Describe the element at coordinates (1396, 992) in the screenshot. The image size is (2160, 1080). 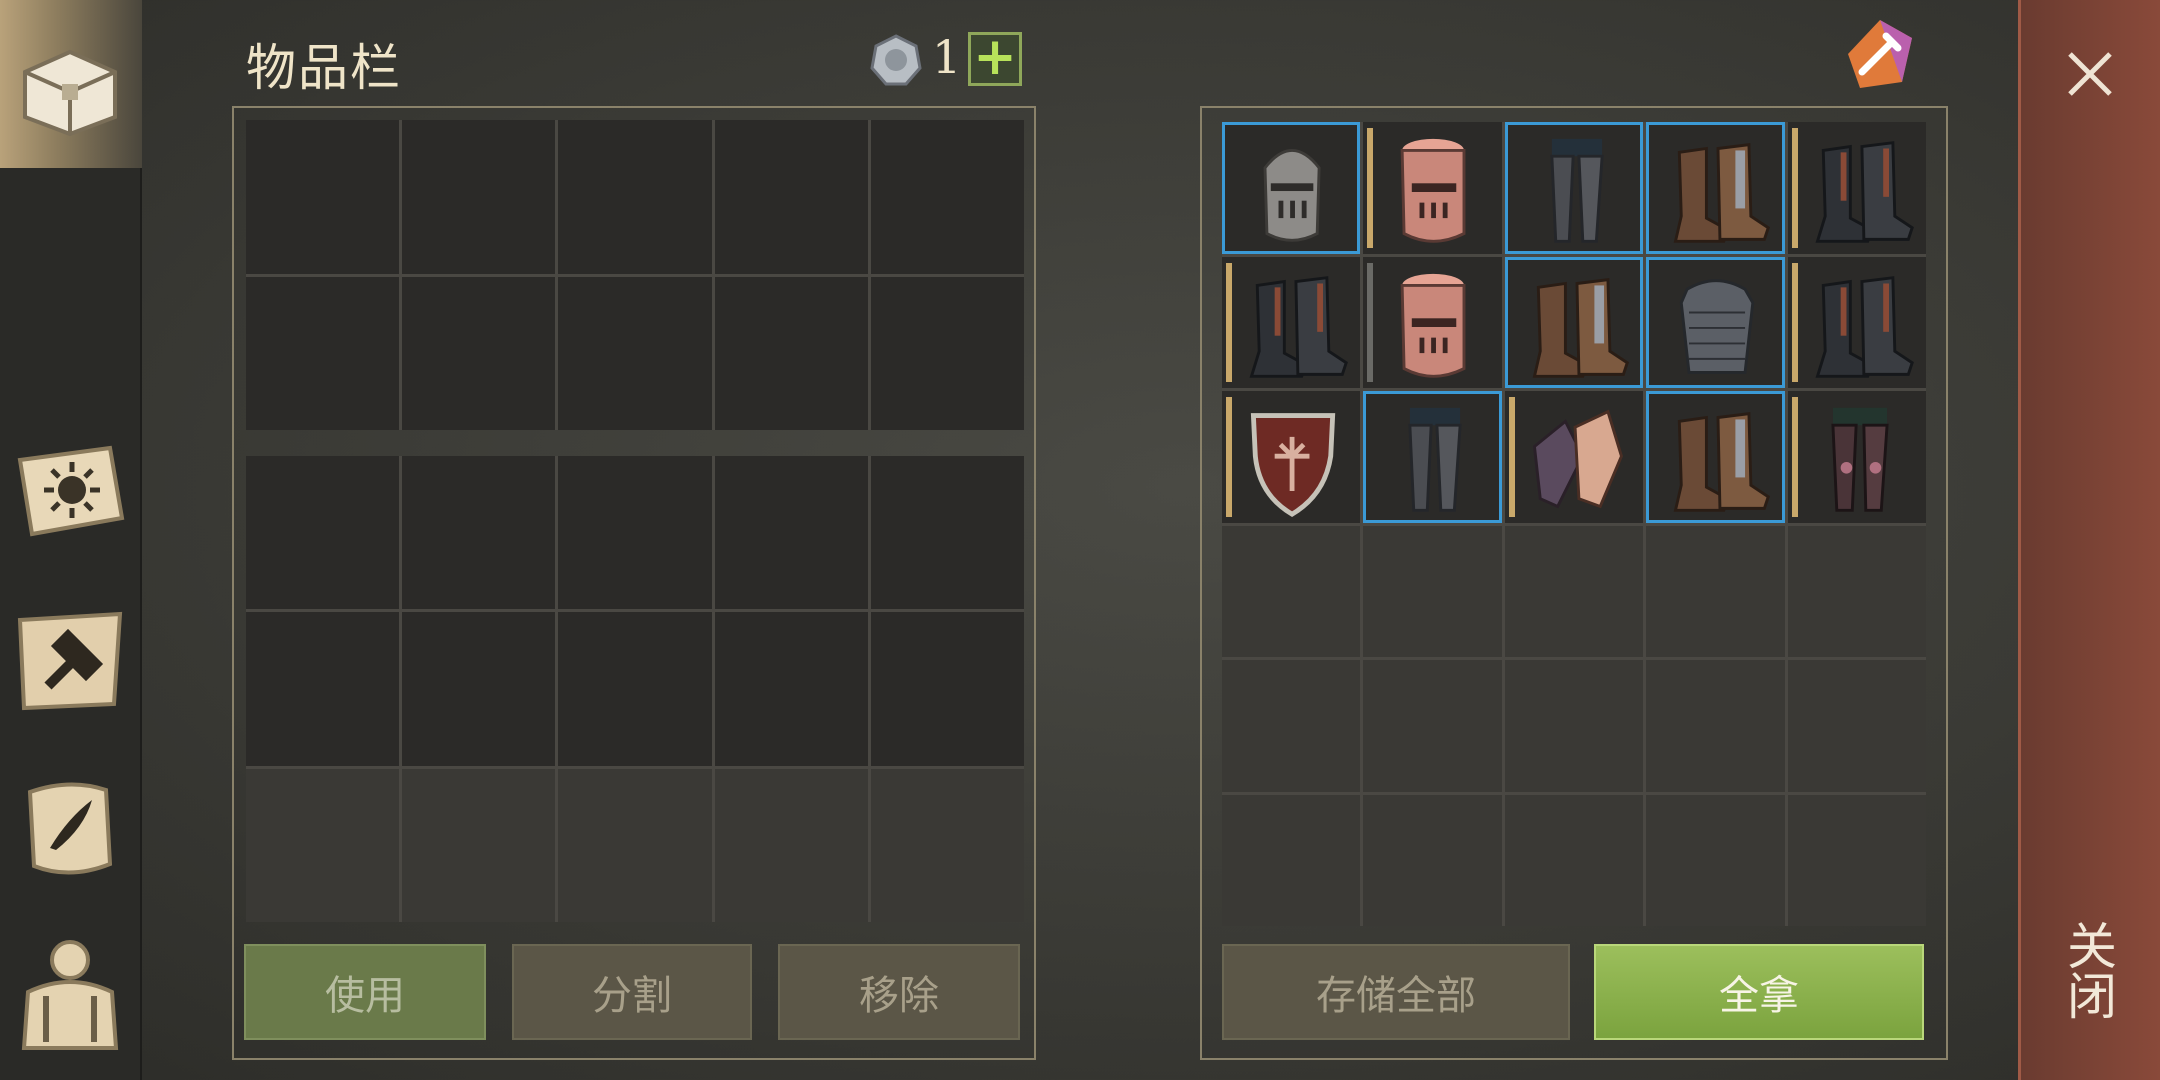
I see `store-all-button: 存储全部` at that location.